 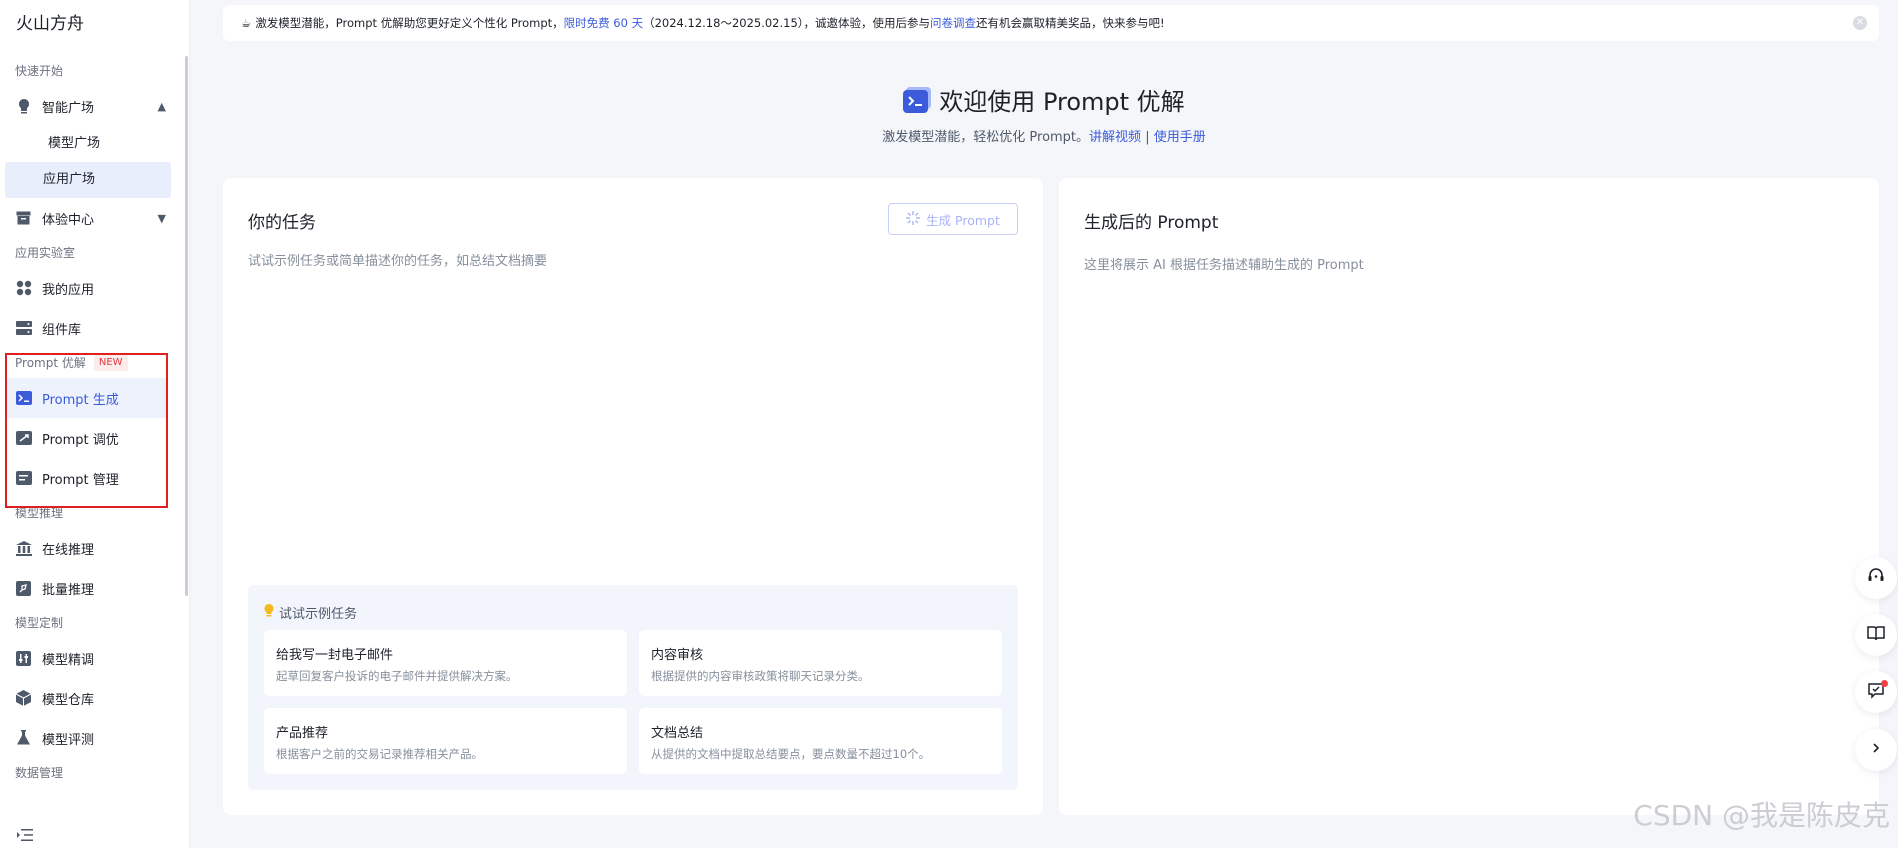 I want to click on section-data-mgmt: 数据管理, so click(x=39, y=773).